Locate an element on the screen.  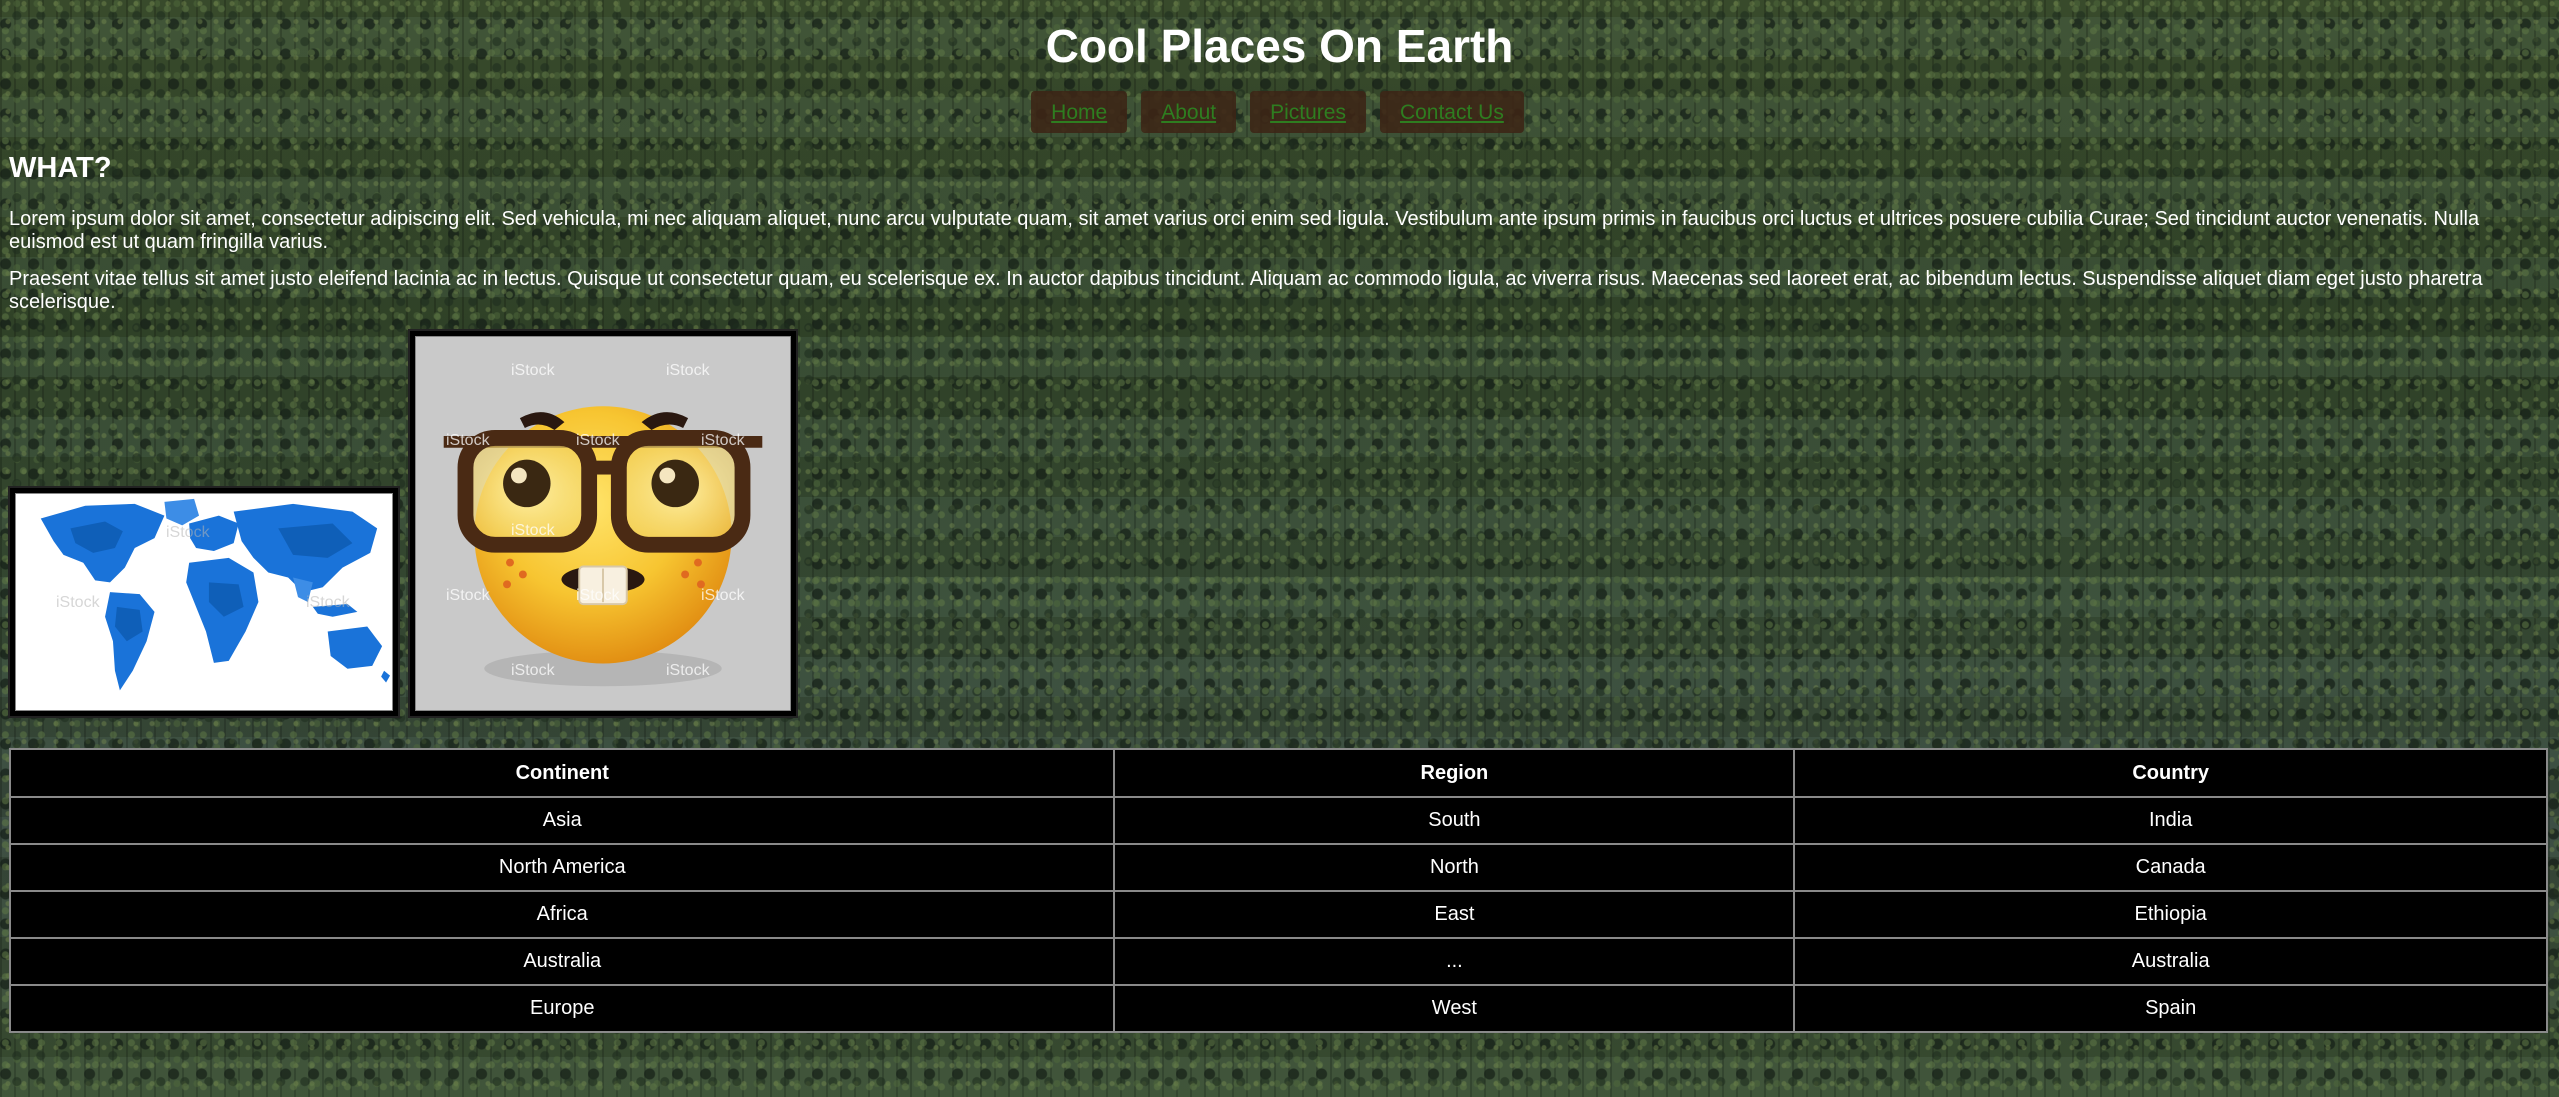
table-row: Europe West Spain is located at coordinates (1278, 1008).